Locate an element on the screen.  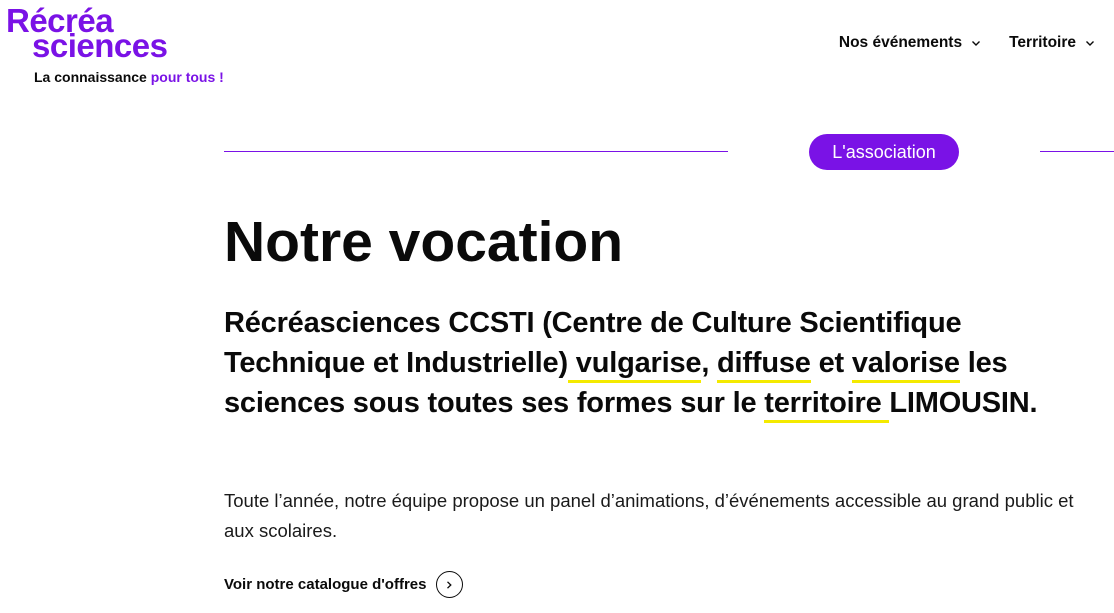
catalogue-link: Voir notre catalogue d'offres is located at coordinates (343, 584).